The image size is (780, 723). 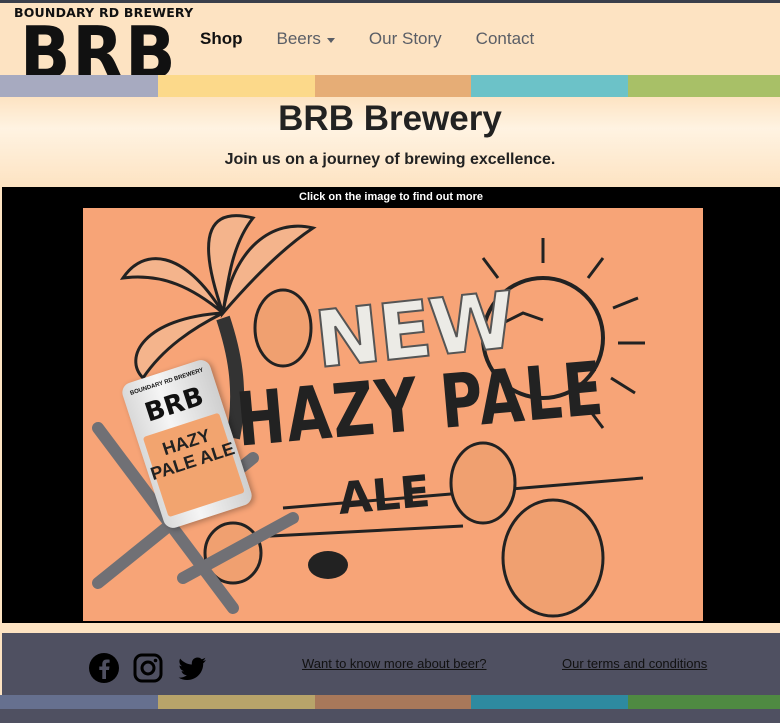 I want to click on nav-shop-label: Shop, so click(x=221, y=38).